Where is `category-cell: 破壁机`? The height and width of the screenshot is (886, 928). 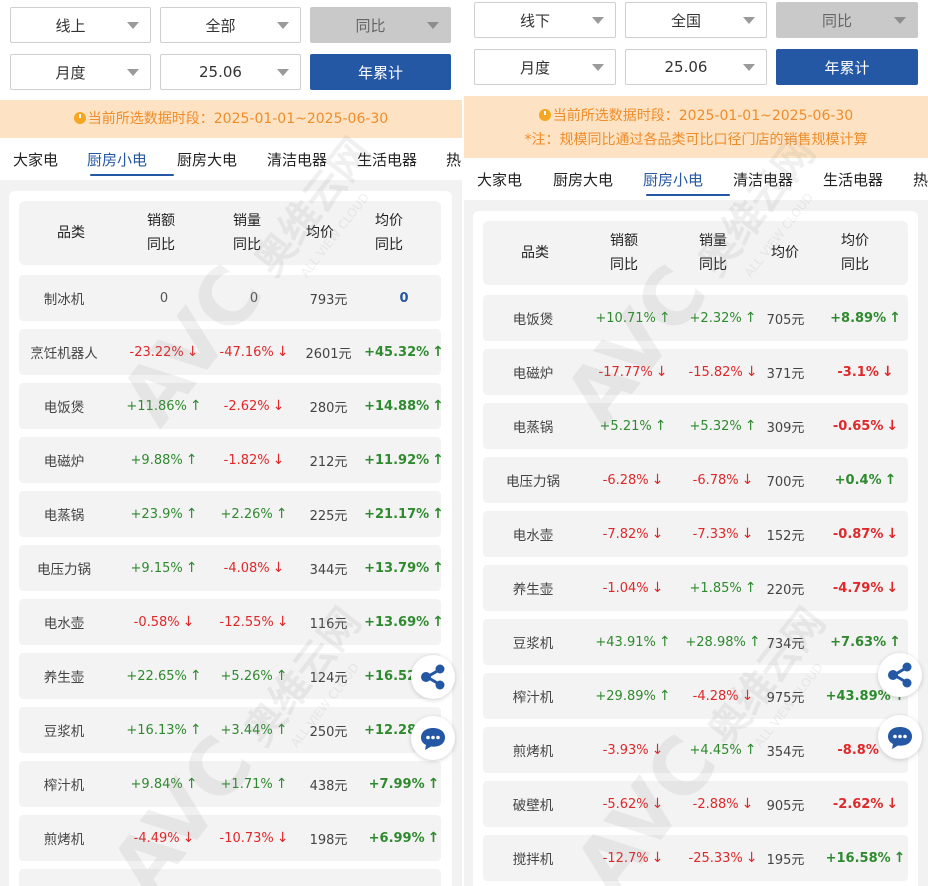 category-cell: 破壁机 is located at coordinates (533, 804).